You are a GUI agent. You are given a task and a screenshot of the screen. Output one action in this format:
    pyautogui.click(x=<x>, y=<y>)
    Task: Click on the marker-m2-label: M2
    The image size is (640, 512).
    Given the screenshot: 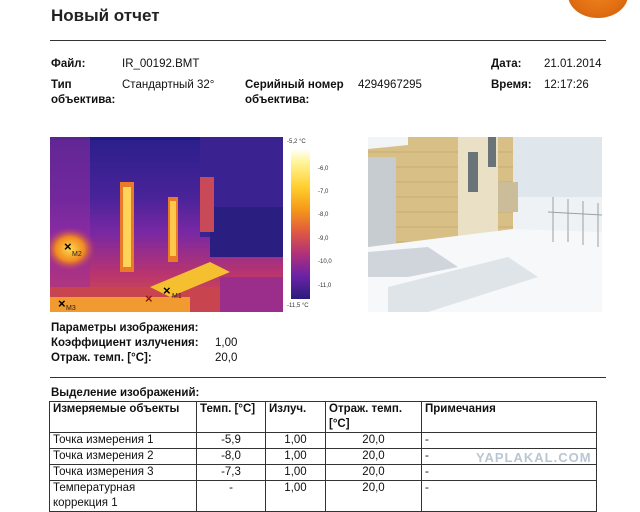 What is the action you would take?
    pyautogui.click(x=77, y=254)
    